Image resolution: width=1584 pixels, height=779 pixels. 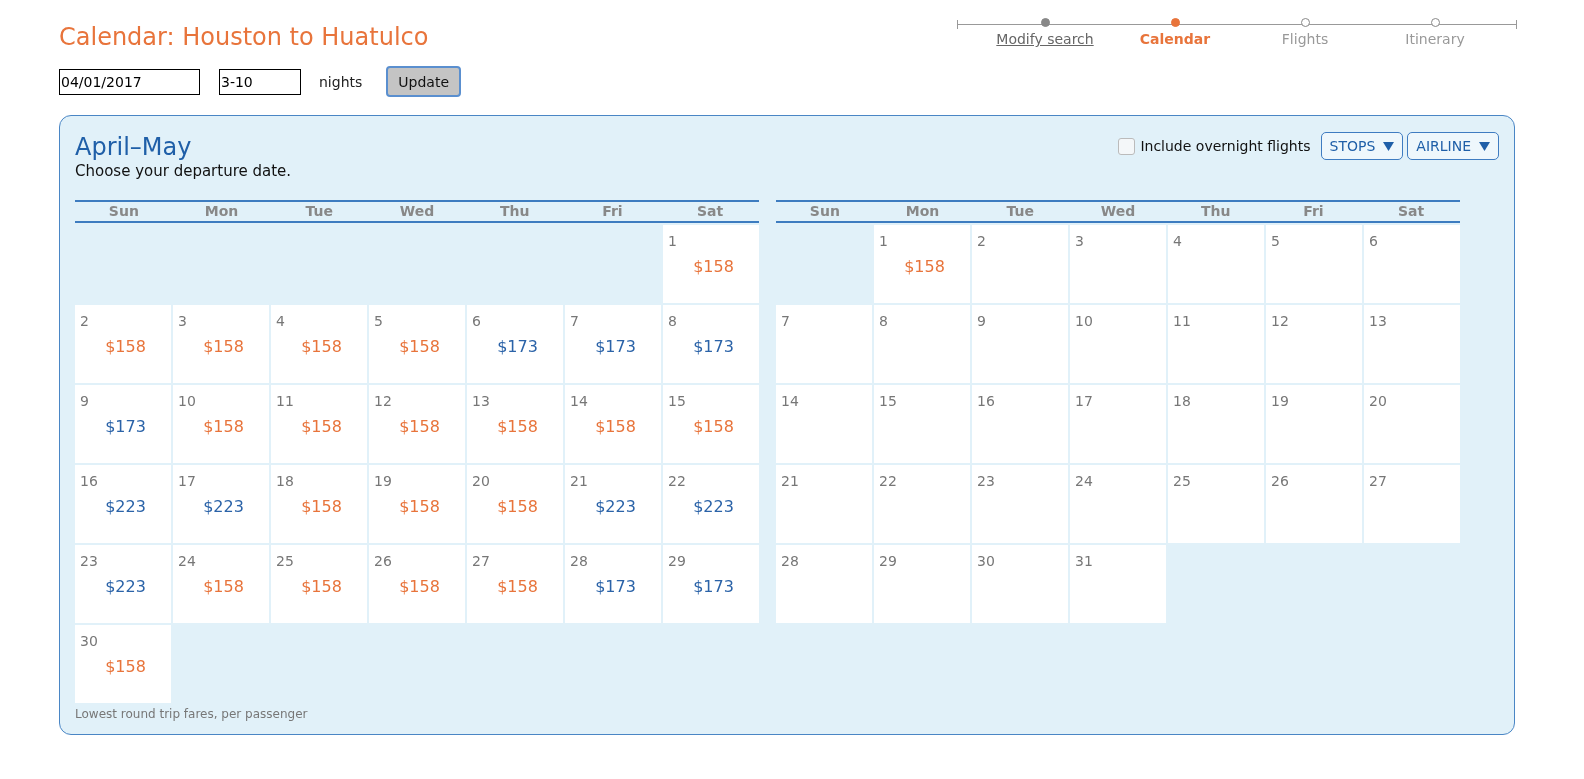 What do you see at coordinates (922, 424) in the screenshot?
I see `day-cell: 15` at bounding box center [922, 424].